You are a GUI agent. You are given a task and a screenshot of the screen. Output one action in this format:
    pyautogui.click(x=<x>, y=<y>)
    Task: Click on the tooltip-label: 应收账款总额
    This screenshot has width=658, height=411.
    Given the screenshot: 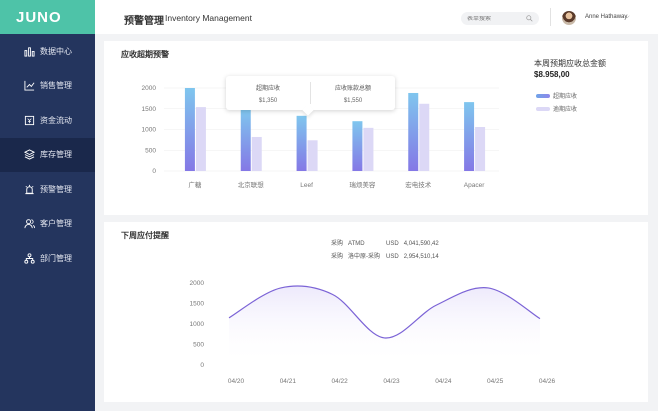 What is the action you would take?
    pyautogui.click(x=352, y=89)
    